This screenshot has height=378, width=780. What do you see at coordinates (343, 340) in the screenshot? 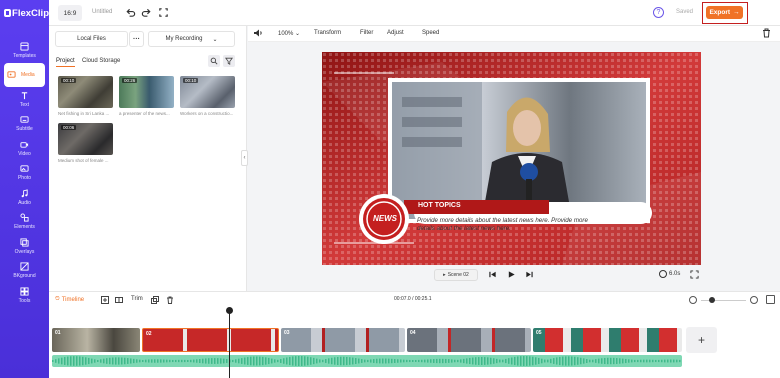
I see `timeline-clip: 03` at bounding box center [343, 340].